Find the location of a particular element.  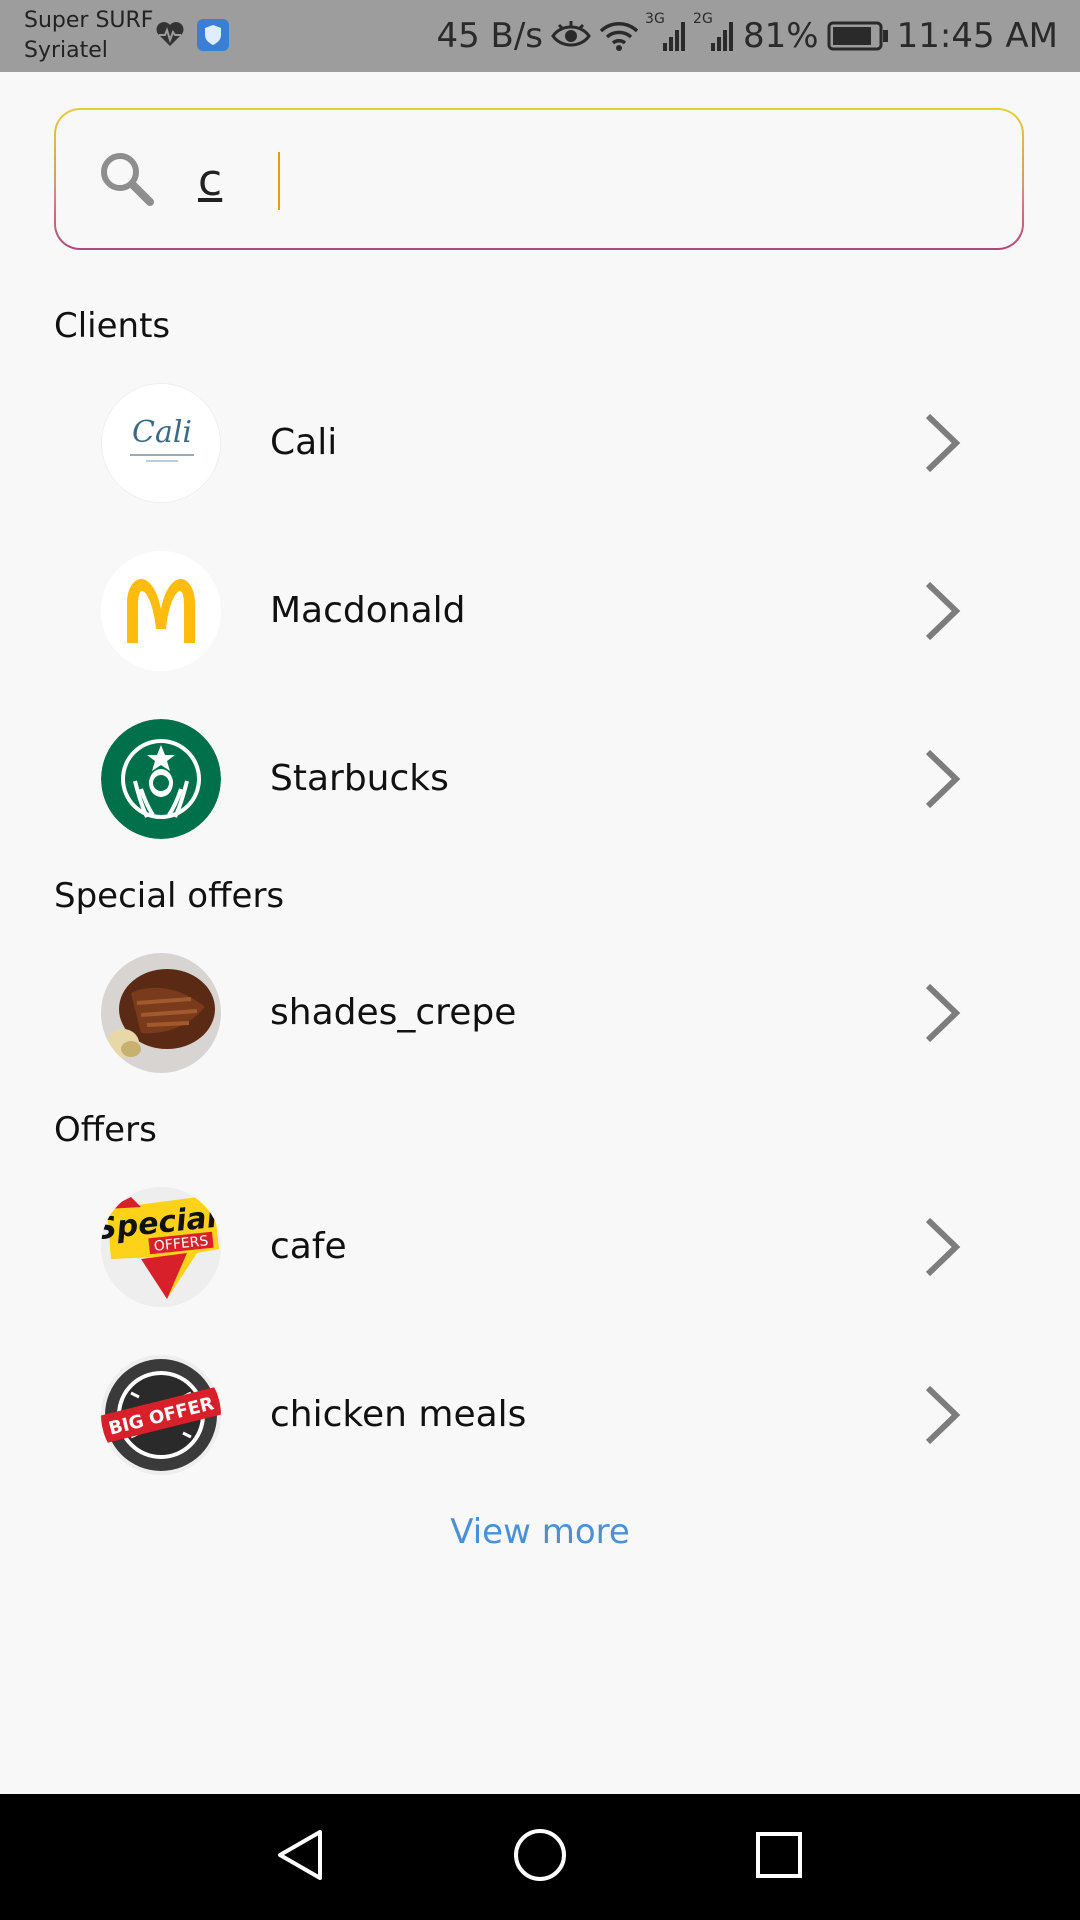

signal-icon: 3G is located at coordinates (666, 32).